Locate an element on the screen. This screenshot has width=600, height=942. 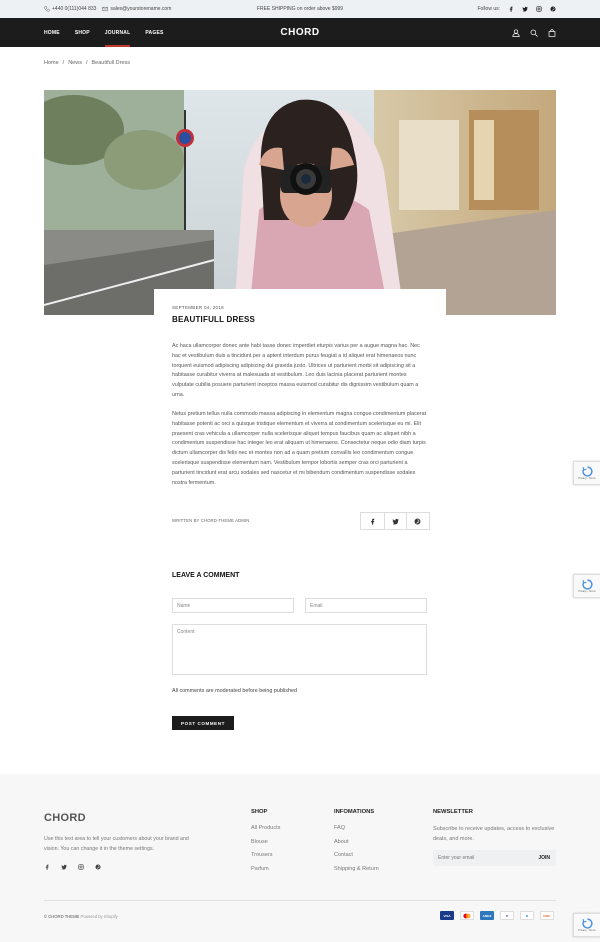
post-date: SEPTEMBER 04, 2018 is located at coordinates (198, 307).